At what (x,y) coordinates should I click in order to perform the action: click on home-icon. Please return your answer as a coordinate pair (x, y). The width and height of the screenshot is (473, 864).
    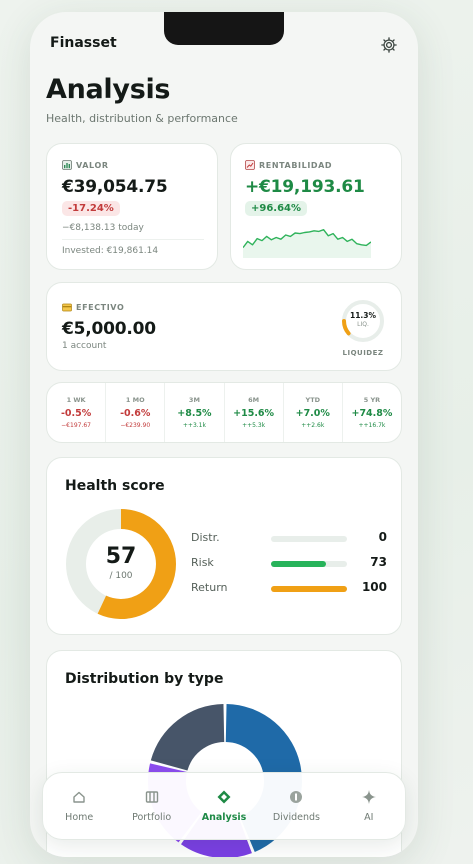
    Looking at the image, I should click on (79, 797).